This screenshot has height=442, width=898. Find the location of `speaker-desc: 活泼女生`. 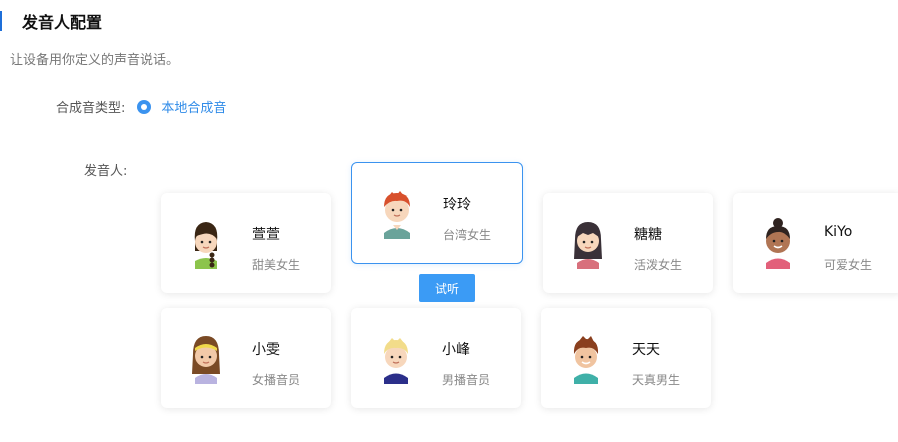

speaker-desc: 活泼女生 is located at coordinates (658, 265).